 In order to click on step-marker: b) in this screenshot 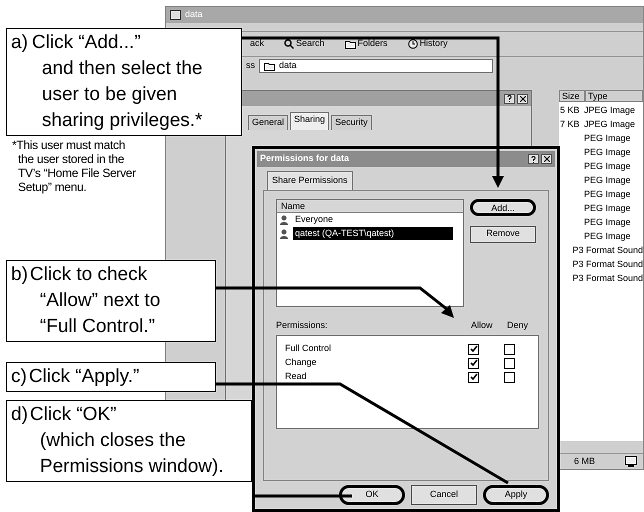, I will do `click(19, 275)`.